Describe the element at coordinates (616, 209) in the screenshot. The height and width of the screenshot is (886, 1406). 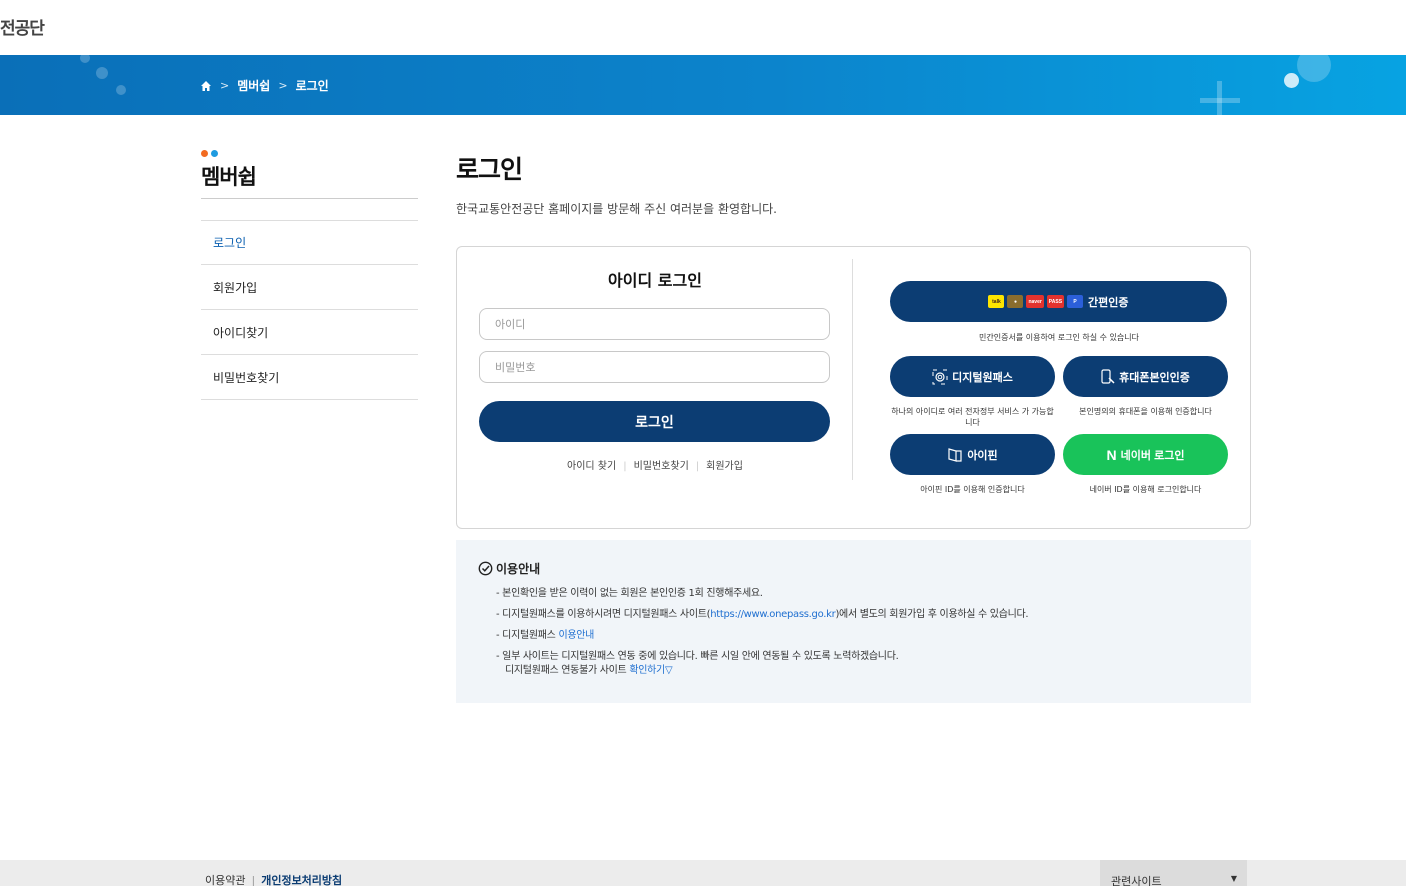
I see `welcome-text: 한국교통안전공단 홈페이지를 방문해 주신 여러분을 환영합니다.` at that location.